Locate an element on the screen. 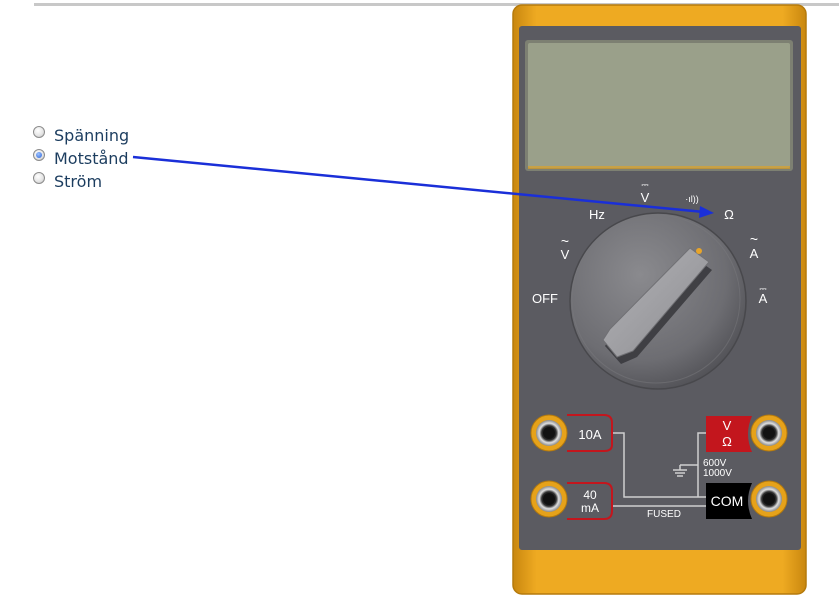 Image resolution: width=839 pixels, height=604 pixels. dial-ac-volt-label: V is located at coordinates (565, 254).